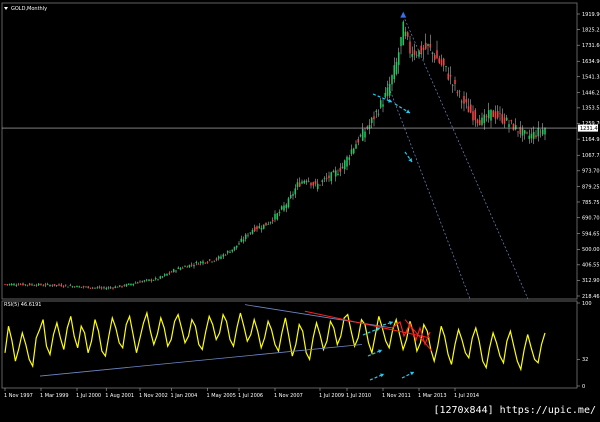 Image resolution: width=600 pixels, height=422 pixels. I want to click on time-tick-label: 1 Nov 2007, so click(288, 396).